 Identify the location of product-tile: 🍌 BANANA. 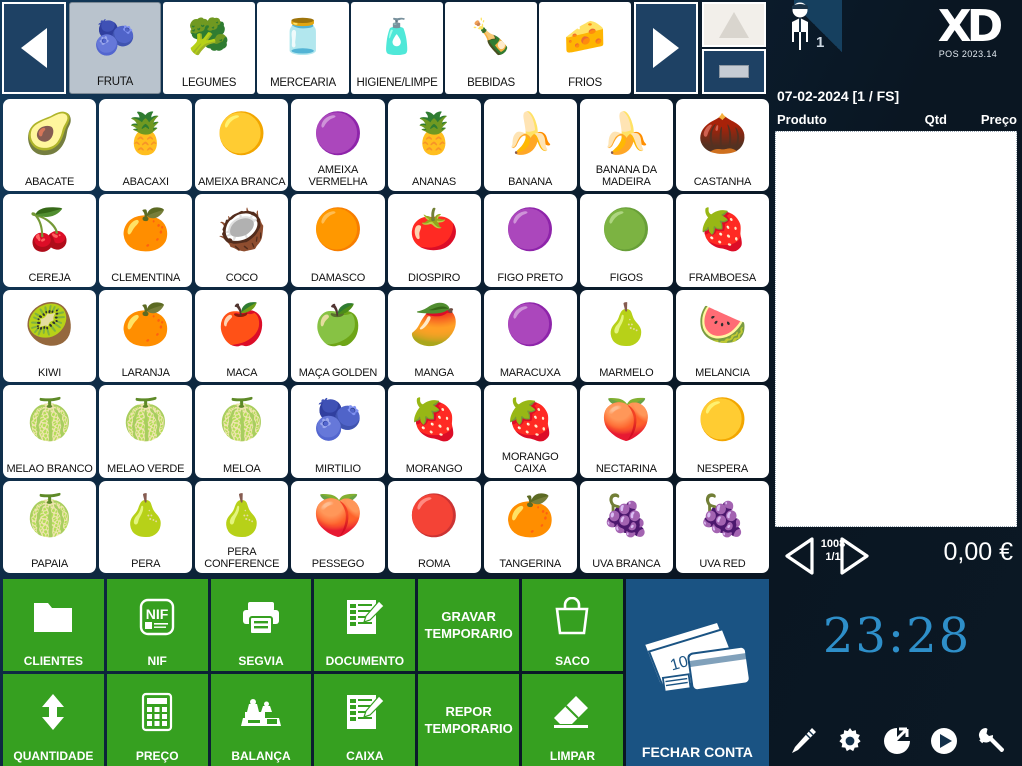
(530, 145).